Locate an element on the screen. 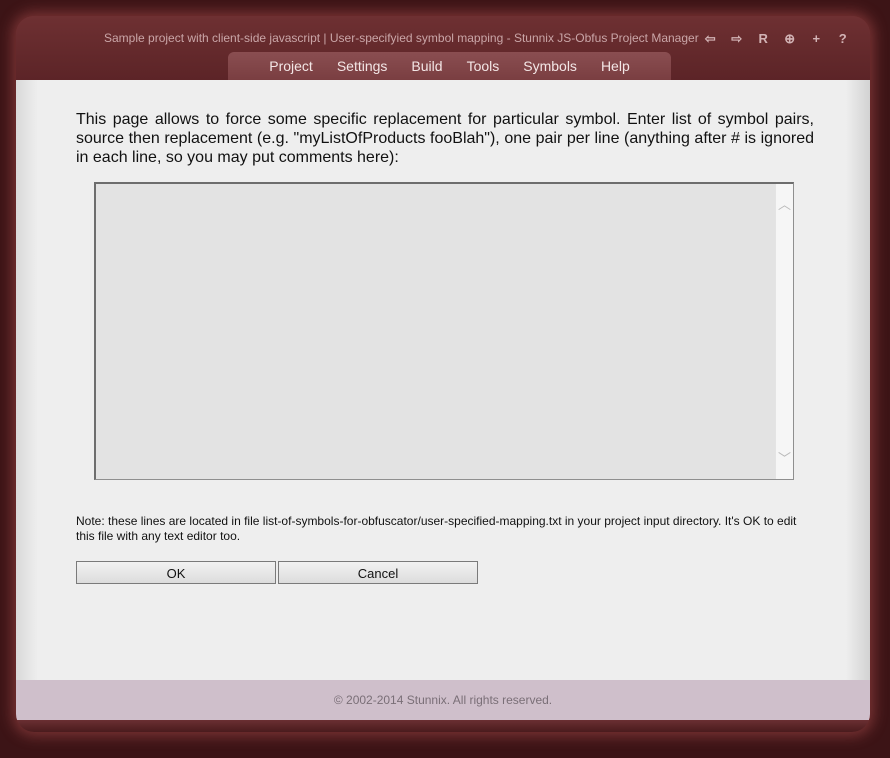 Image resolution: width=890 pixels, height=758 pixels. plus-icon: + is located at coordinates (816, 39).